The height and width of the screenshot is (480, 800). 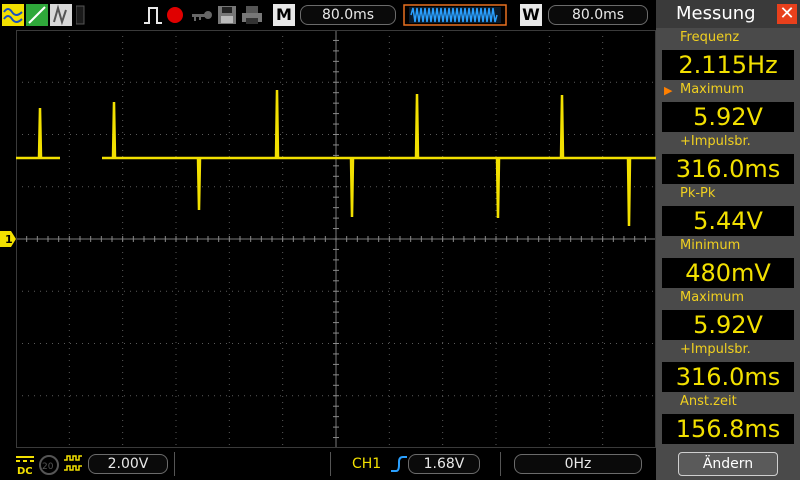 I want to click on trigger-level-display: 1.68V, so click(x=444, y=464).